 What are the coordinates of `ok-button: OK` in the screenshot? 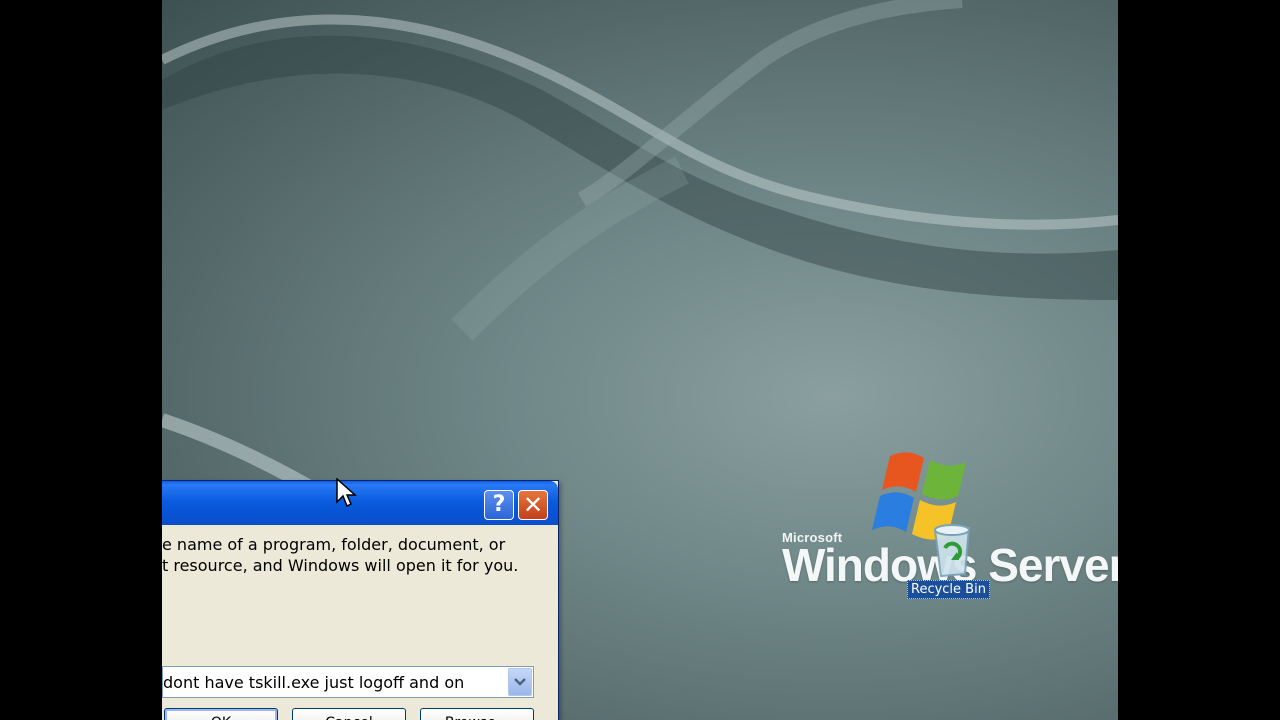 It's located at (221, 714).